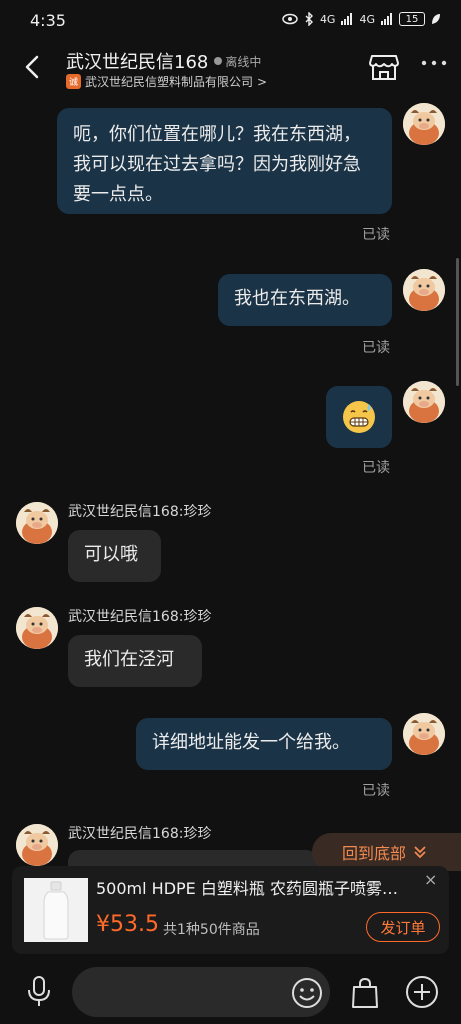 This screenshot has height=1024, width=461. Describe the element at coordinates (111, 554) in the screenshot. I see `message-text: 可以哦` at that location.